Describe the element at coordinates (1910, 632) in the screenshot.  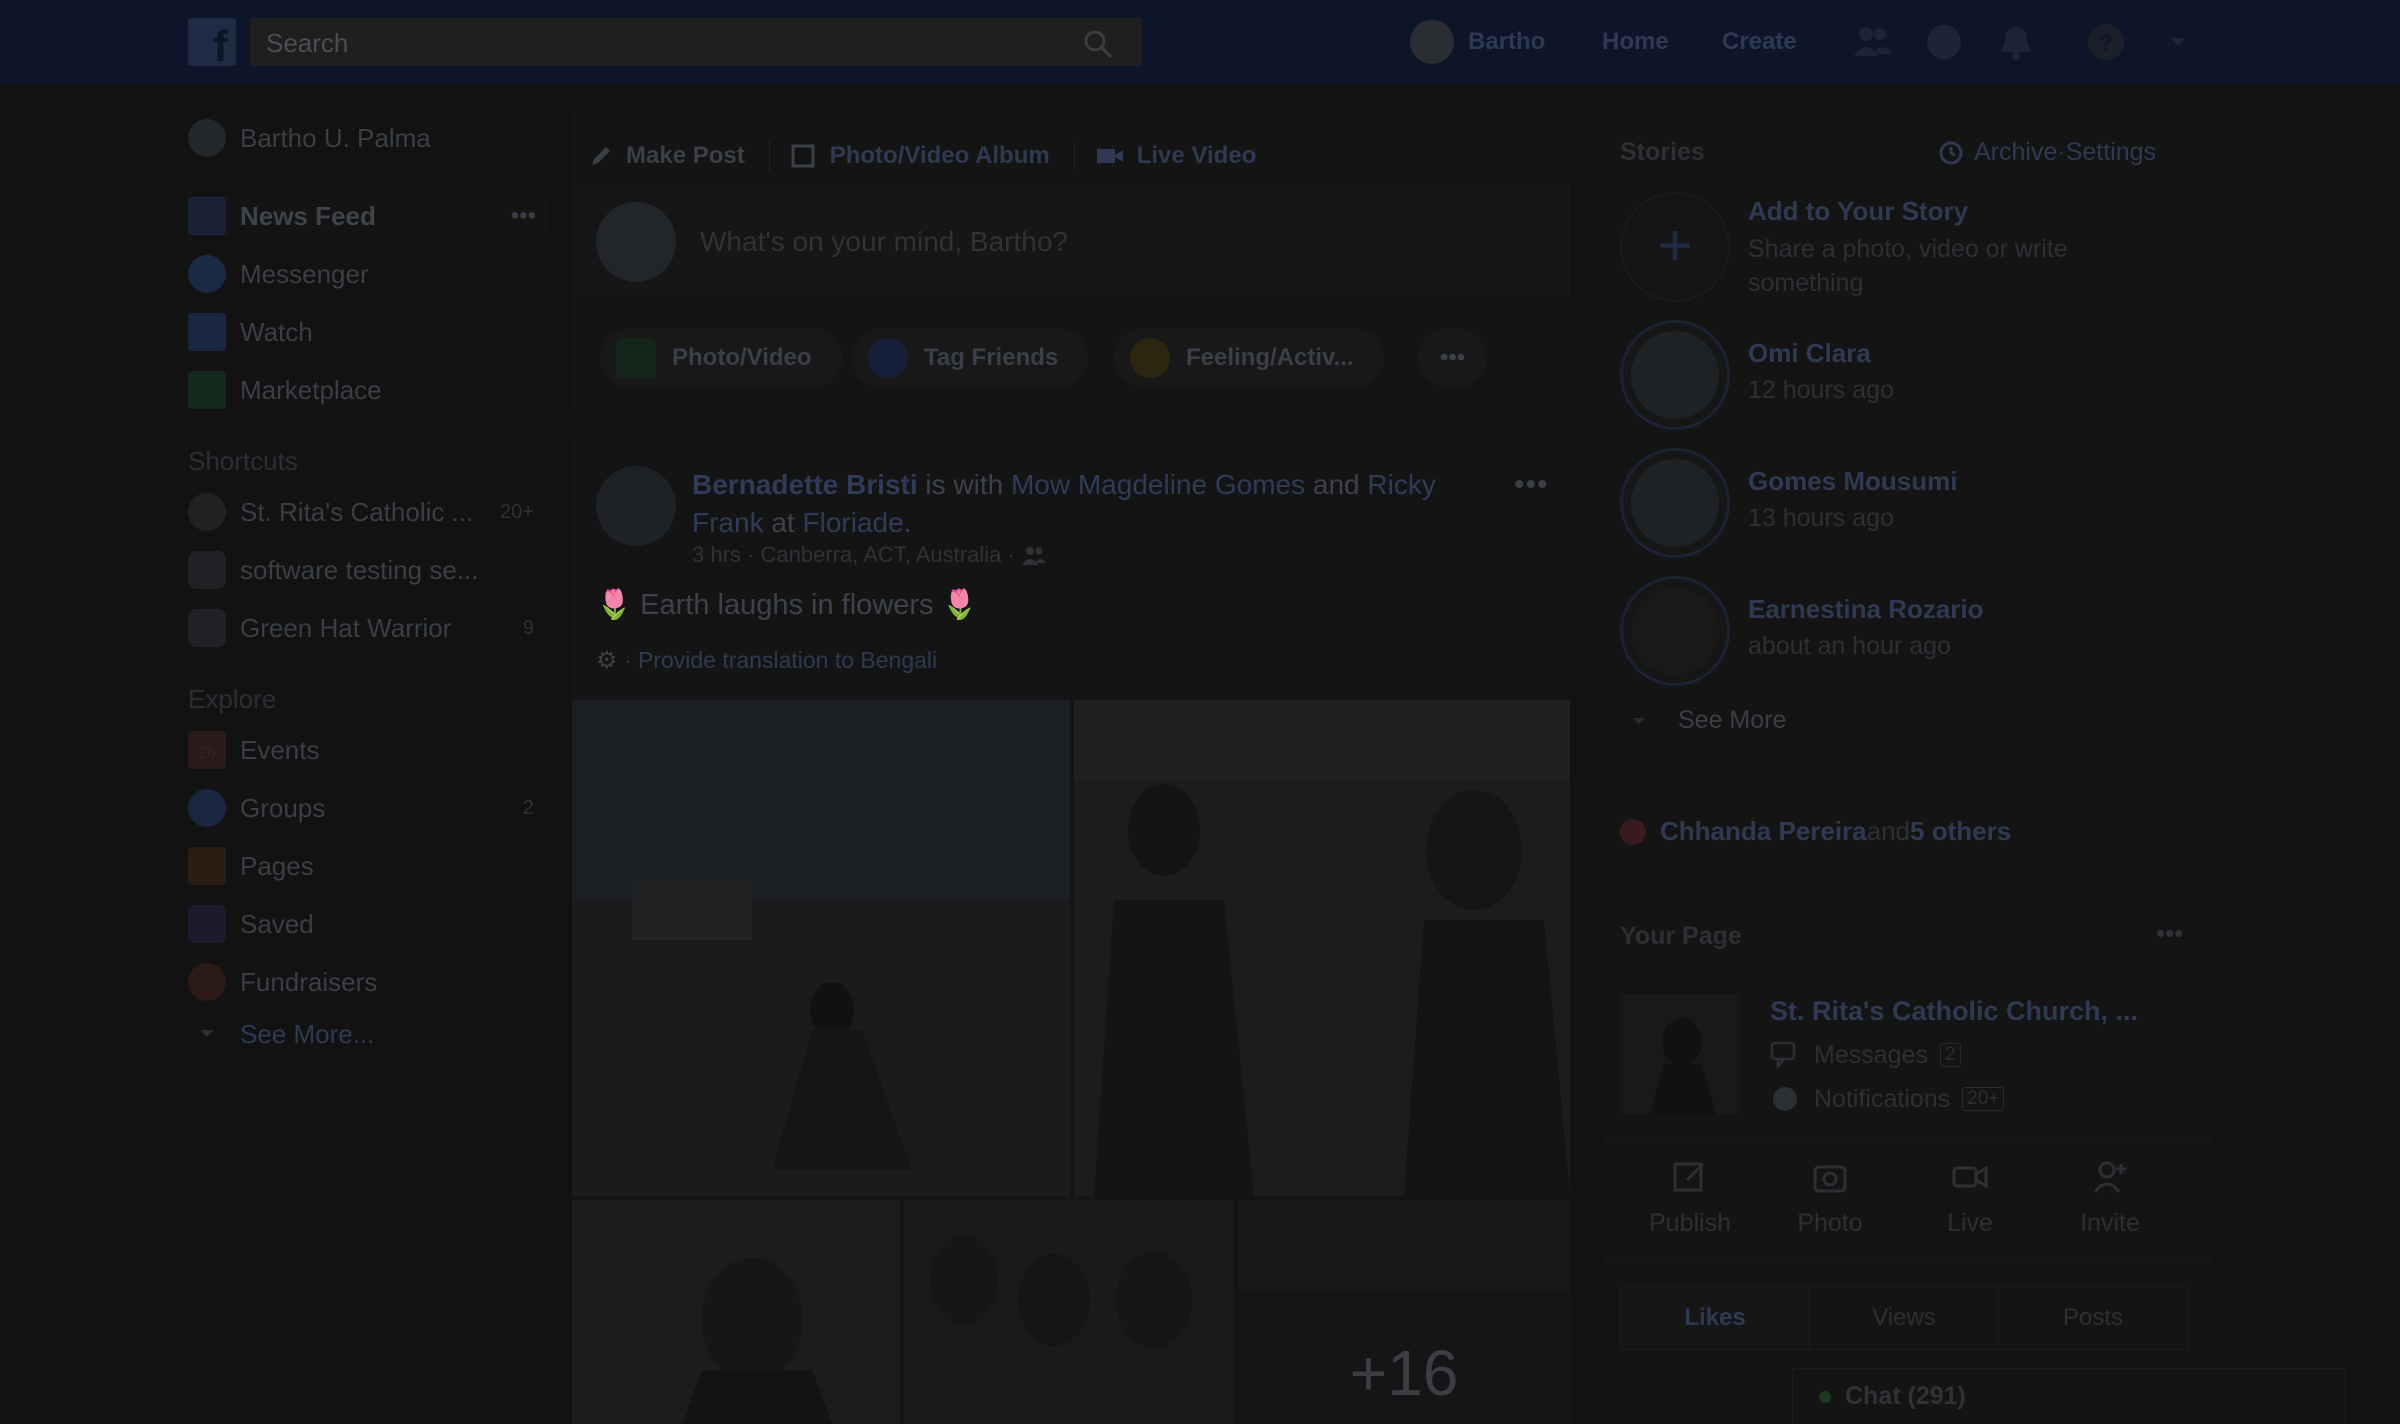
I see `story-item: Earnestina Rozario about an hour ago` at that location.